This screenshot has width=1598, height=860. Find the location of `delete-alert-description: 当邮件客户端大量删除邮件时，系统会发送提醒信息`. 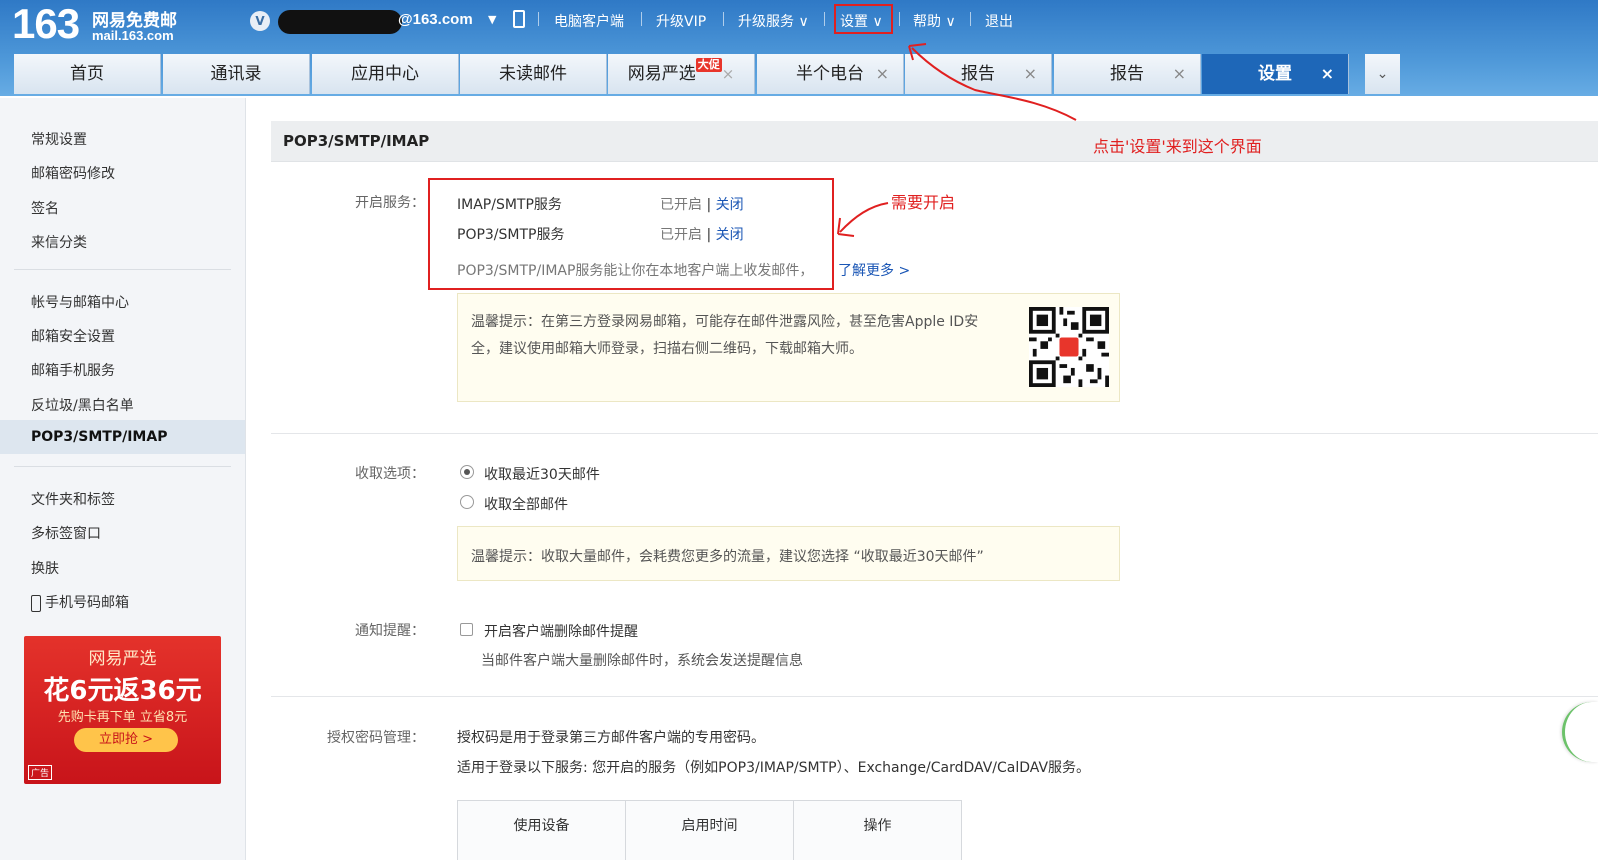

delete-alert-description: 当邮件客户端大量删除邮件时，系统会发送提醒信息 is located at coordinates (642, 661).